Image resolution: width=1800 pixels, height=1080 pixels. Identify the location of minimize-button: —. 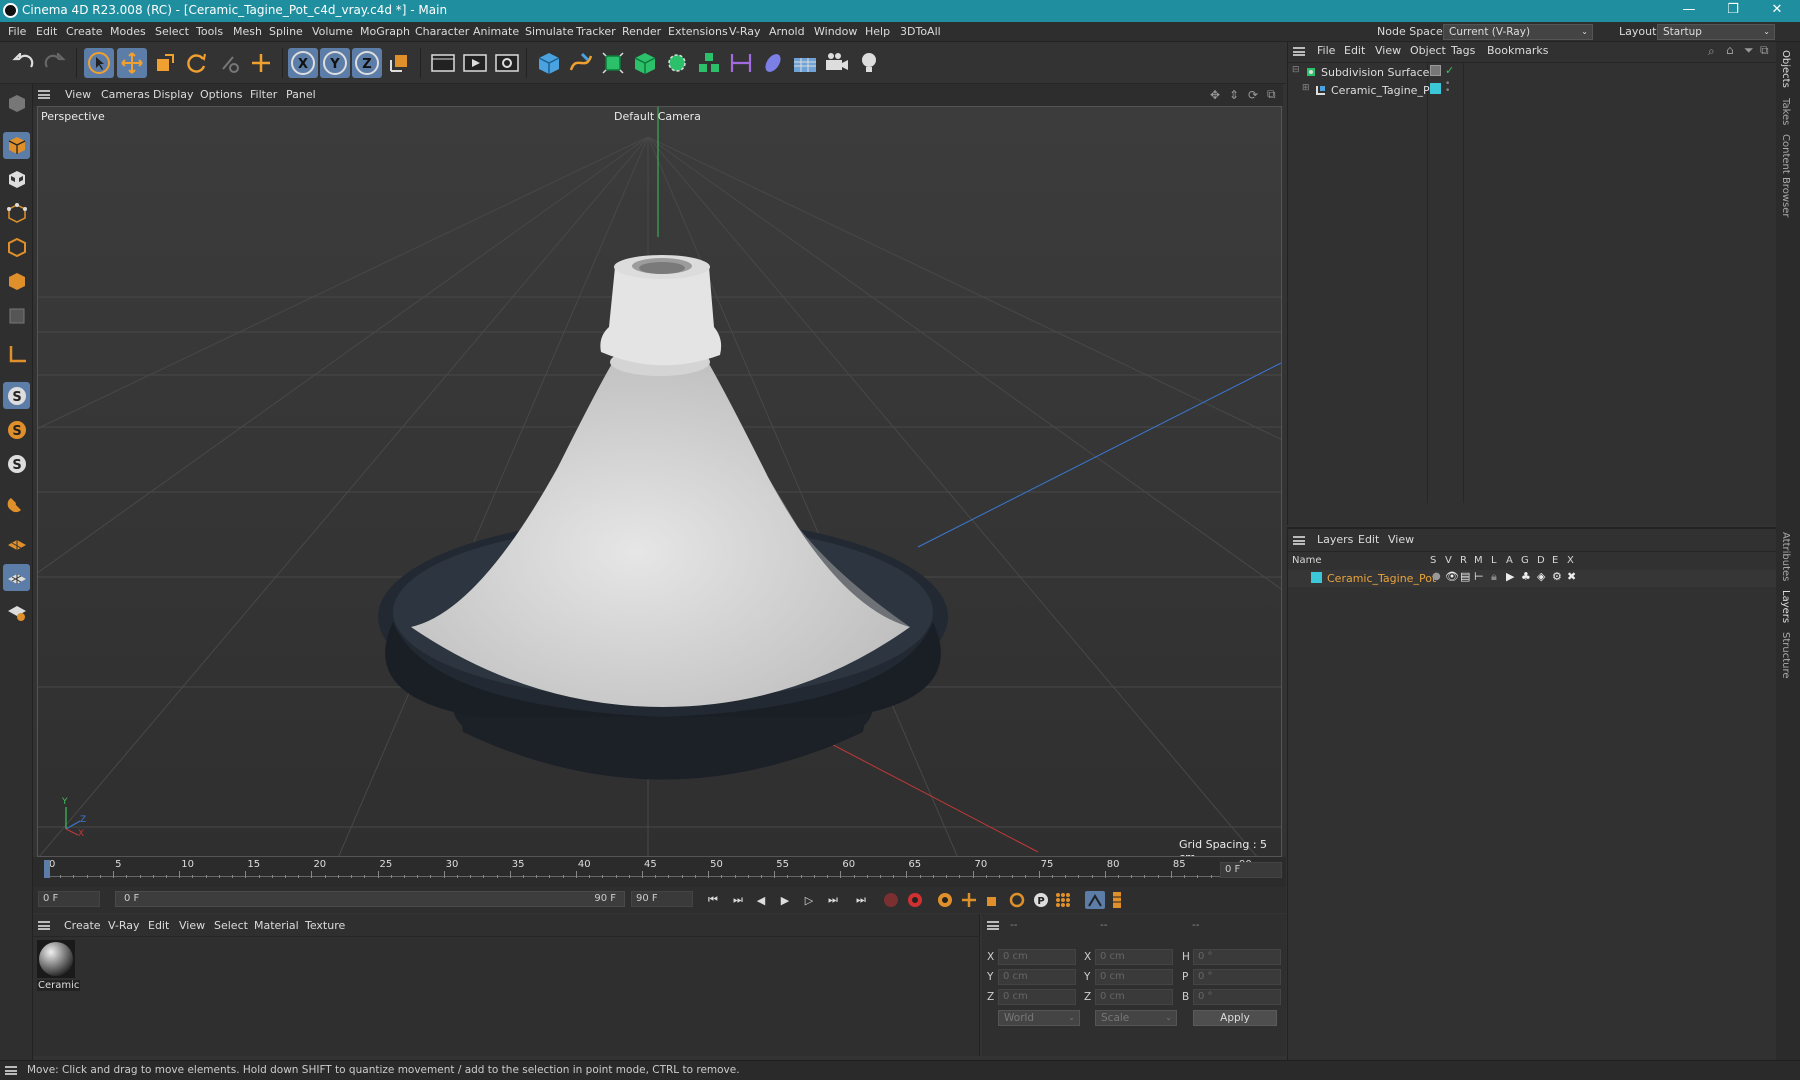
(1689, 11).